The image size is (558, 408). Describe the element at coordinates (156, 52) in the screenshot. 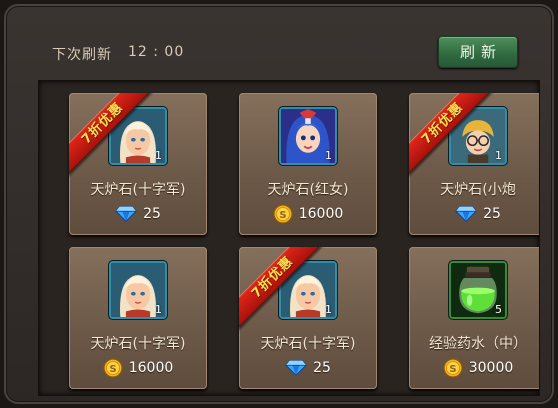

I see `next-refresh-time: 12 : 00` at that location.